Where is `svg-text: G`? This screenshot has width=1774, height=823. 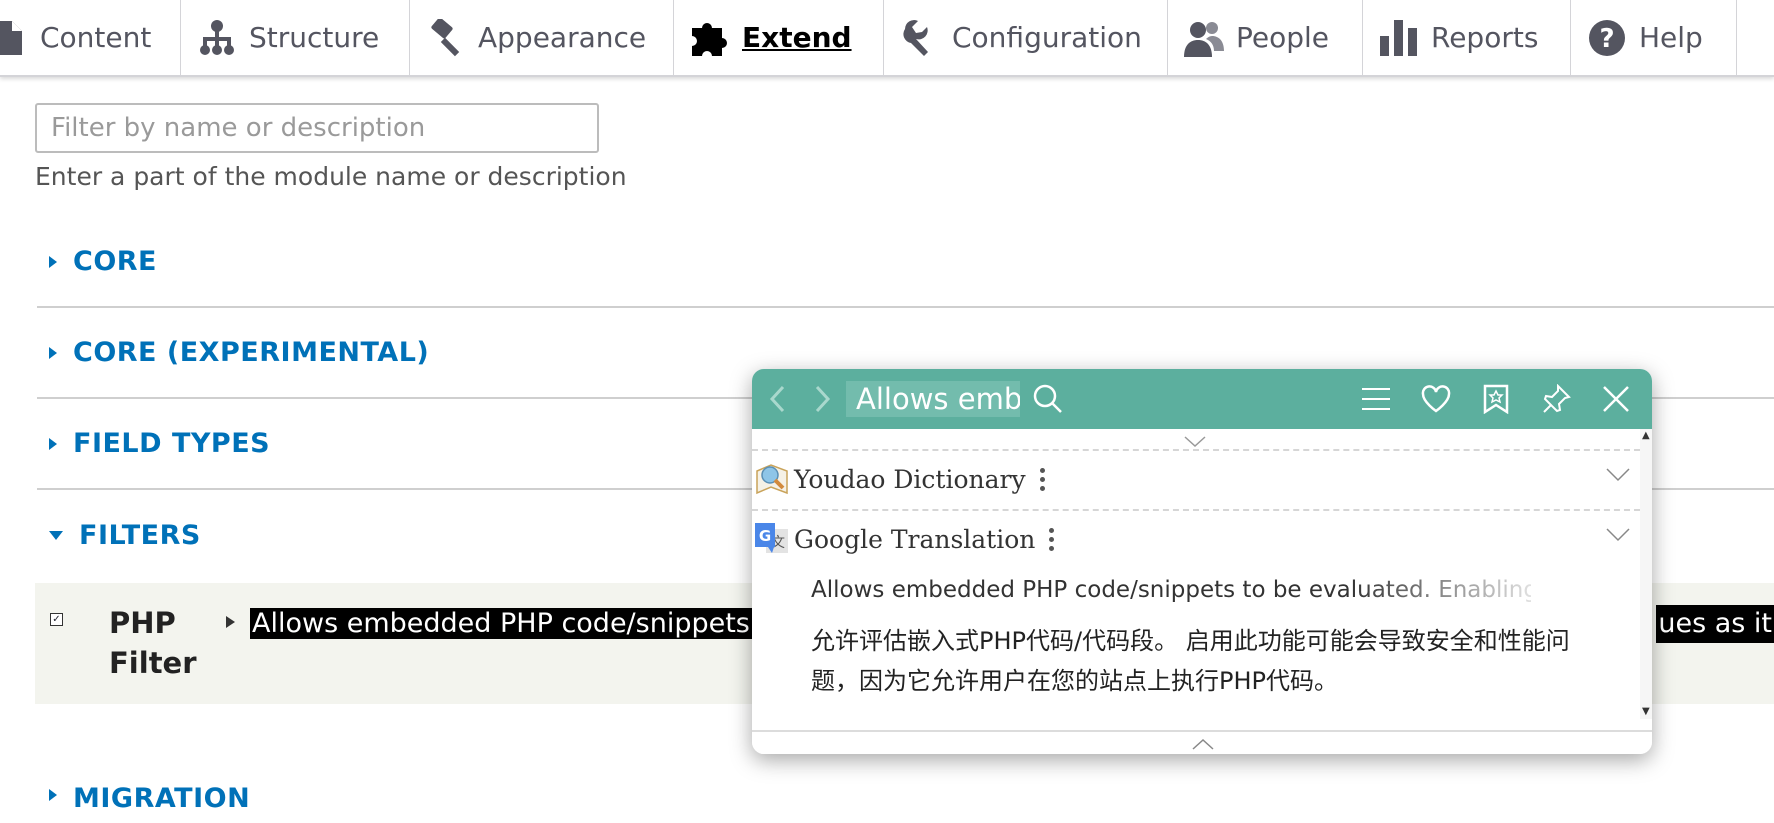 svg-text: G is located at coordinates (765, 536).